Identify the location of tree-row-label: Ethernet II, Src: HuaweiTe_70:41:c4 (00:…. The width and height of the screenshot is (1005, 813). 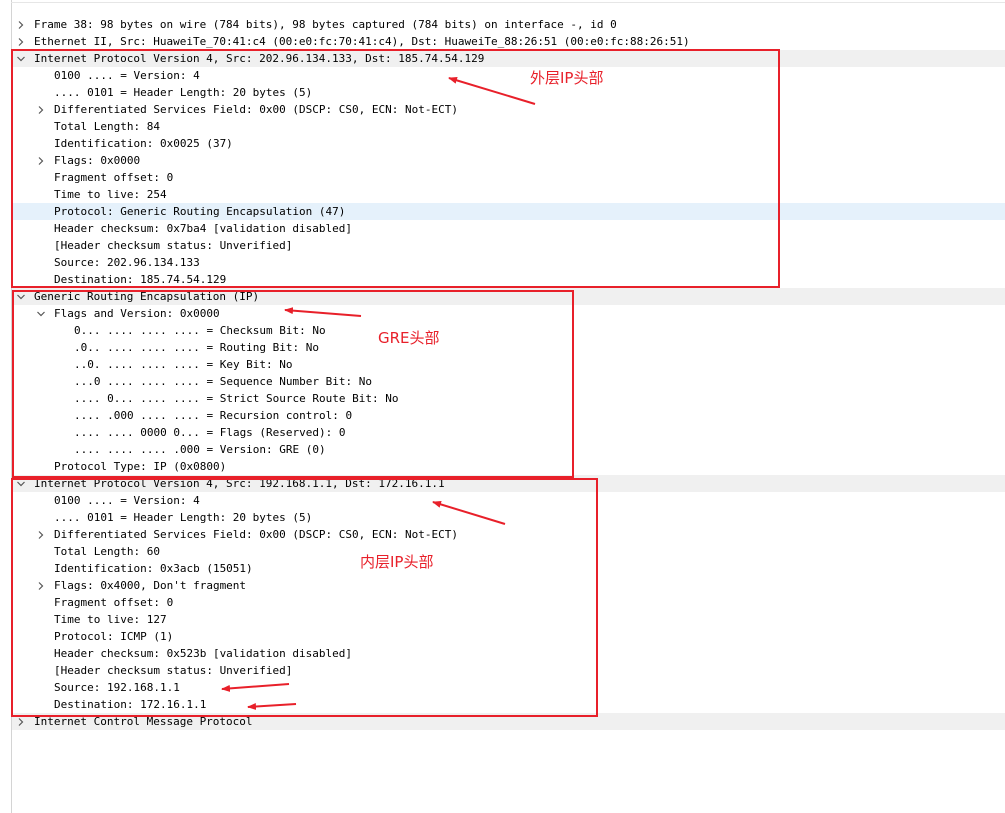
(362, 41).